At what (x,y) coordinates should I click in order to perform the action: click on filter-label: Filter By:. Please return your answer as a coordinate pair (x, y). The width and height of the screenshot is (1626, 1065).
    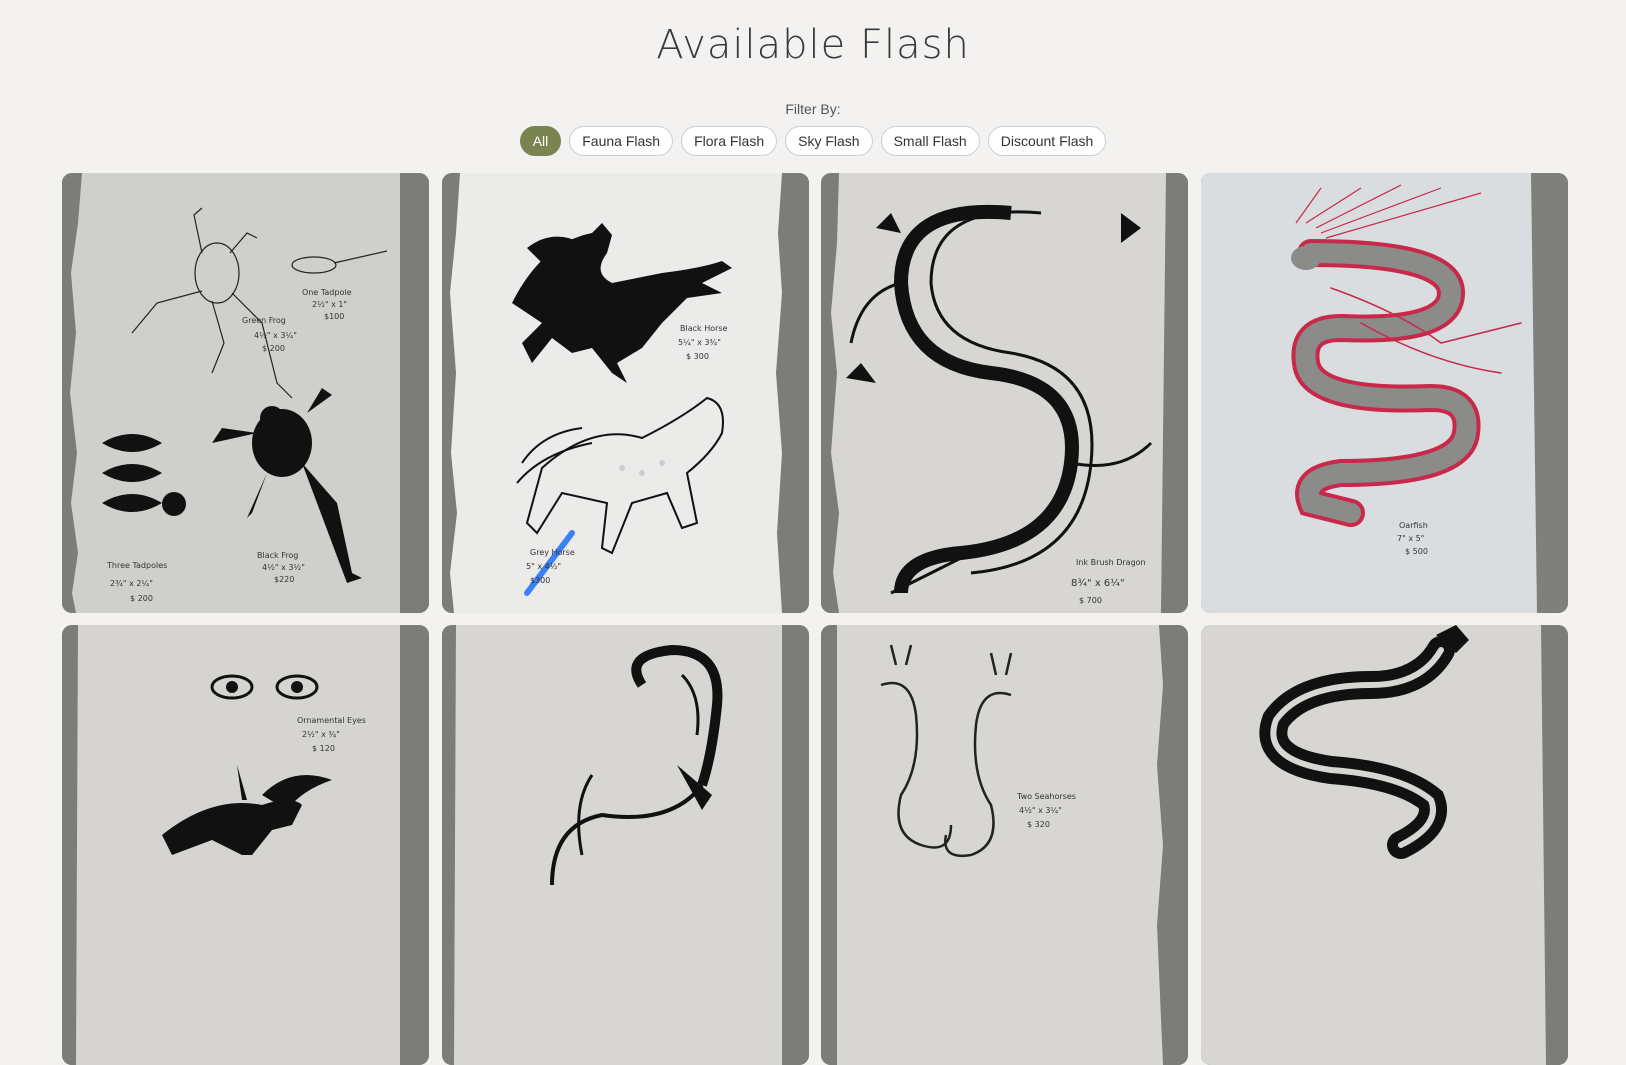
    Looking at the image, I should click on (813, 109).